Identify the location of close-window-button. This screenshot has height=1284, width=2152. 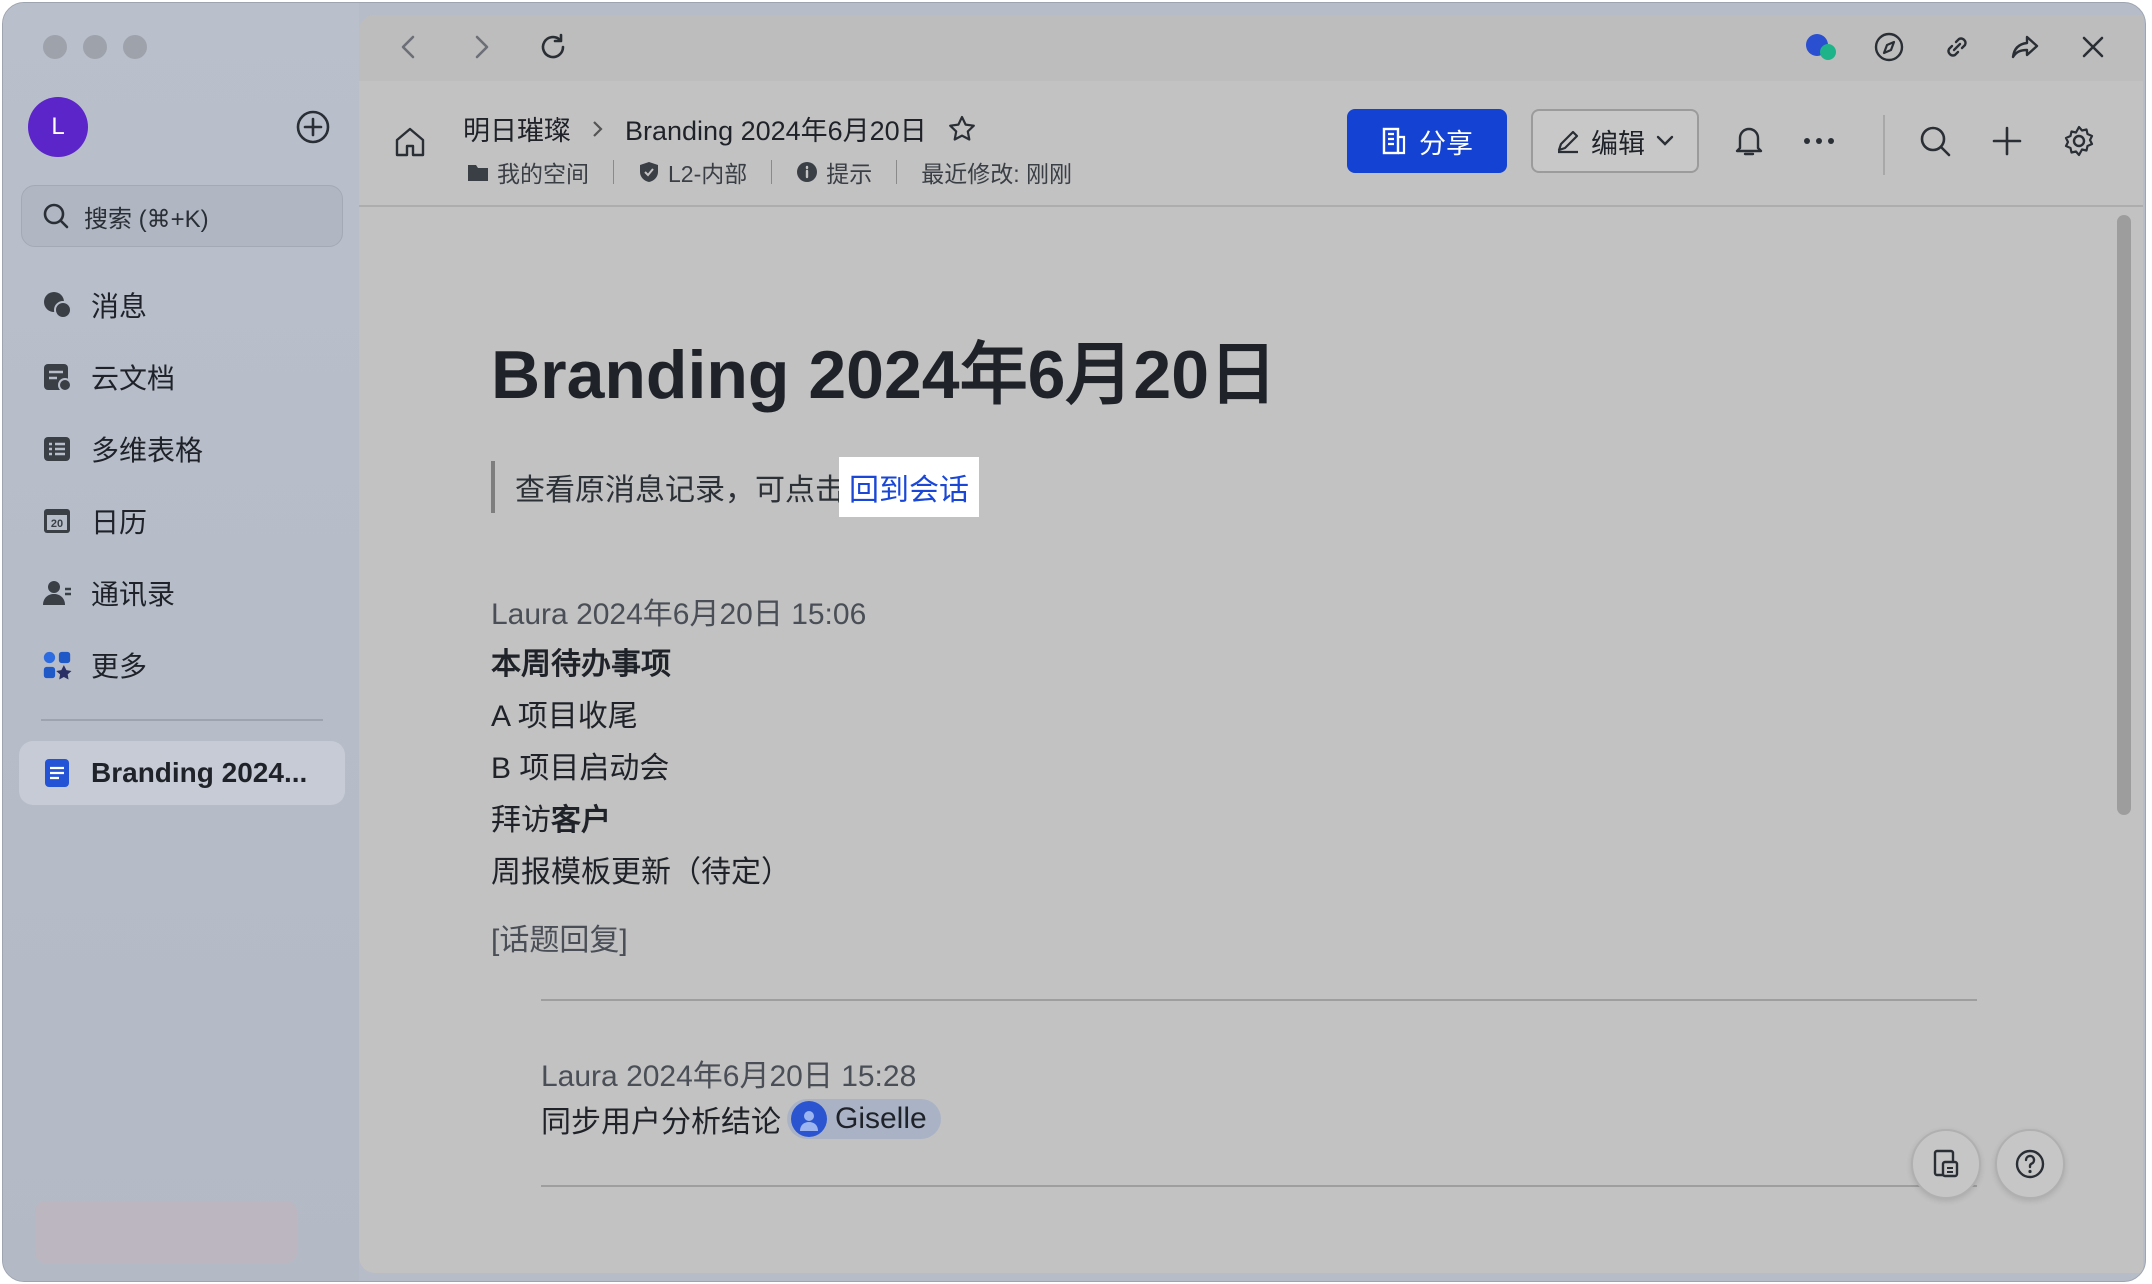
(55, 47).